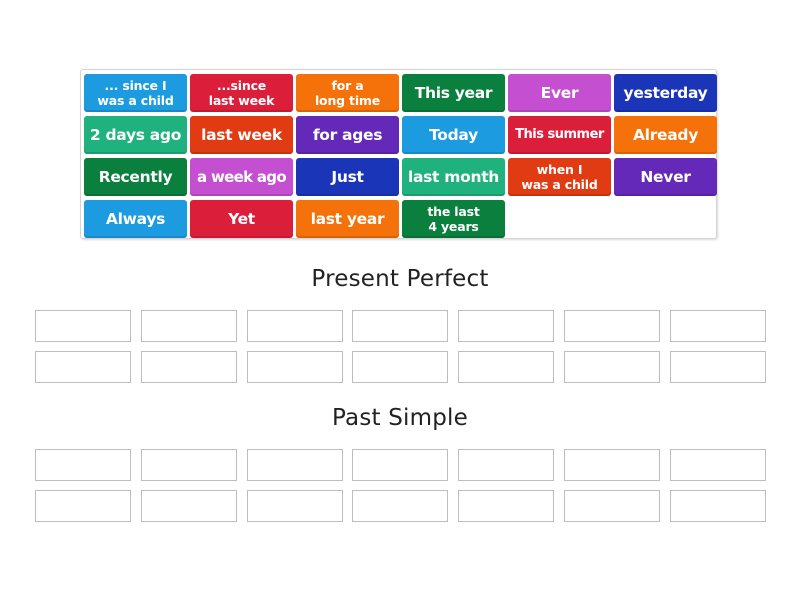 Image resolution: width=800 pixels, height=600 pixels. I want to click on tile-label: Already, so click(665, 135).